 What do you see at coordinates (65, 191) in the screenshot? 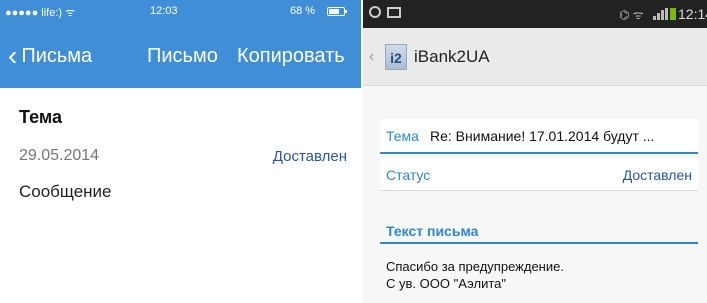
I see `message-label: Сообщение` at bounding box center [65, 191].